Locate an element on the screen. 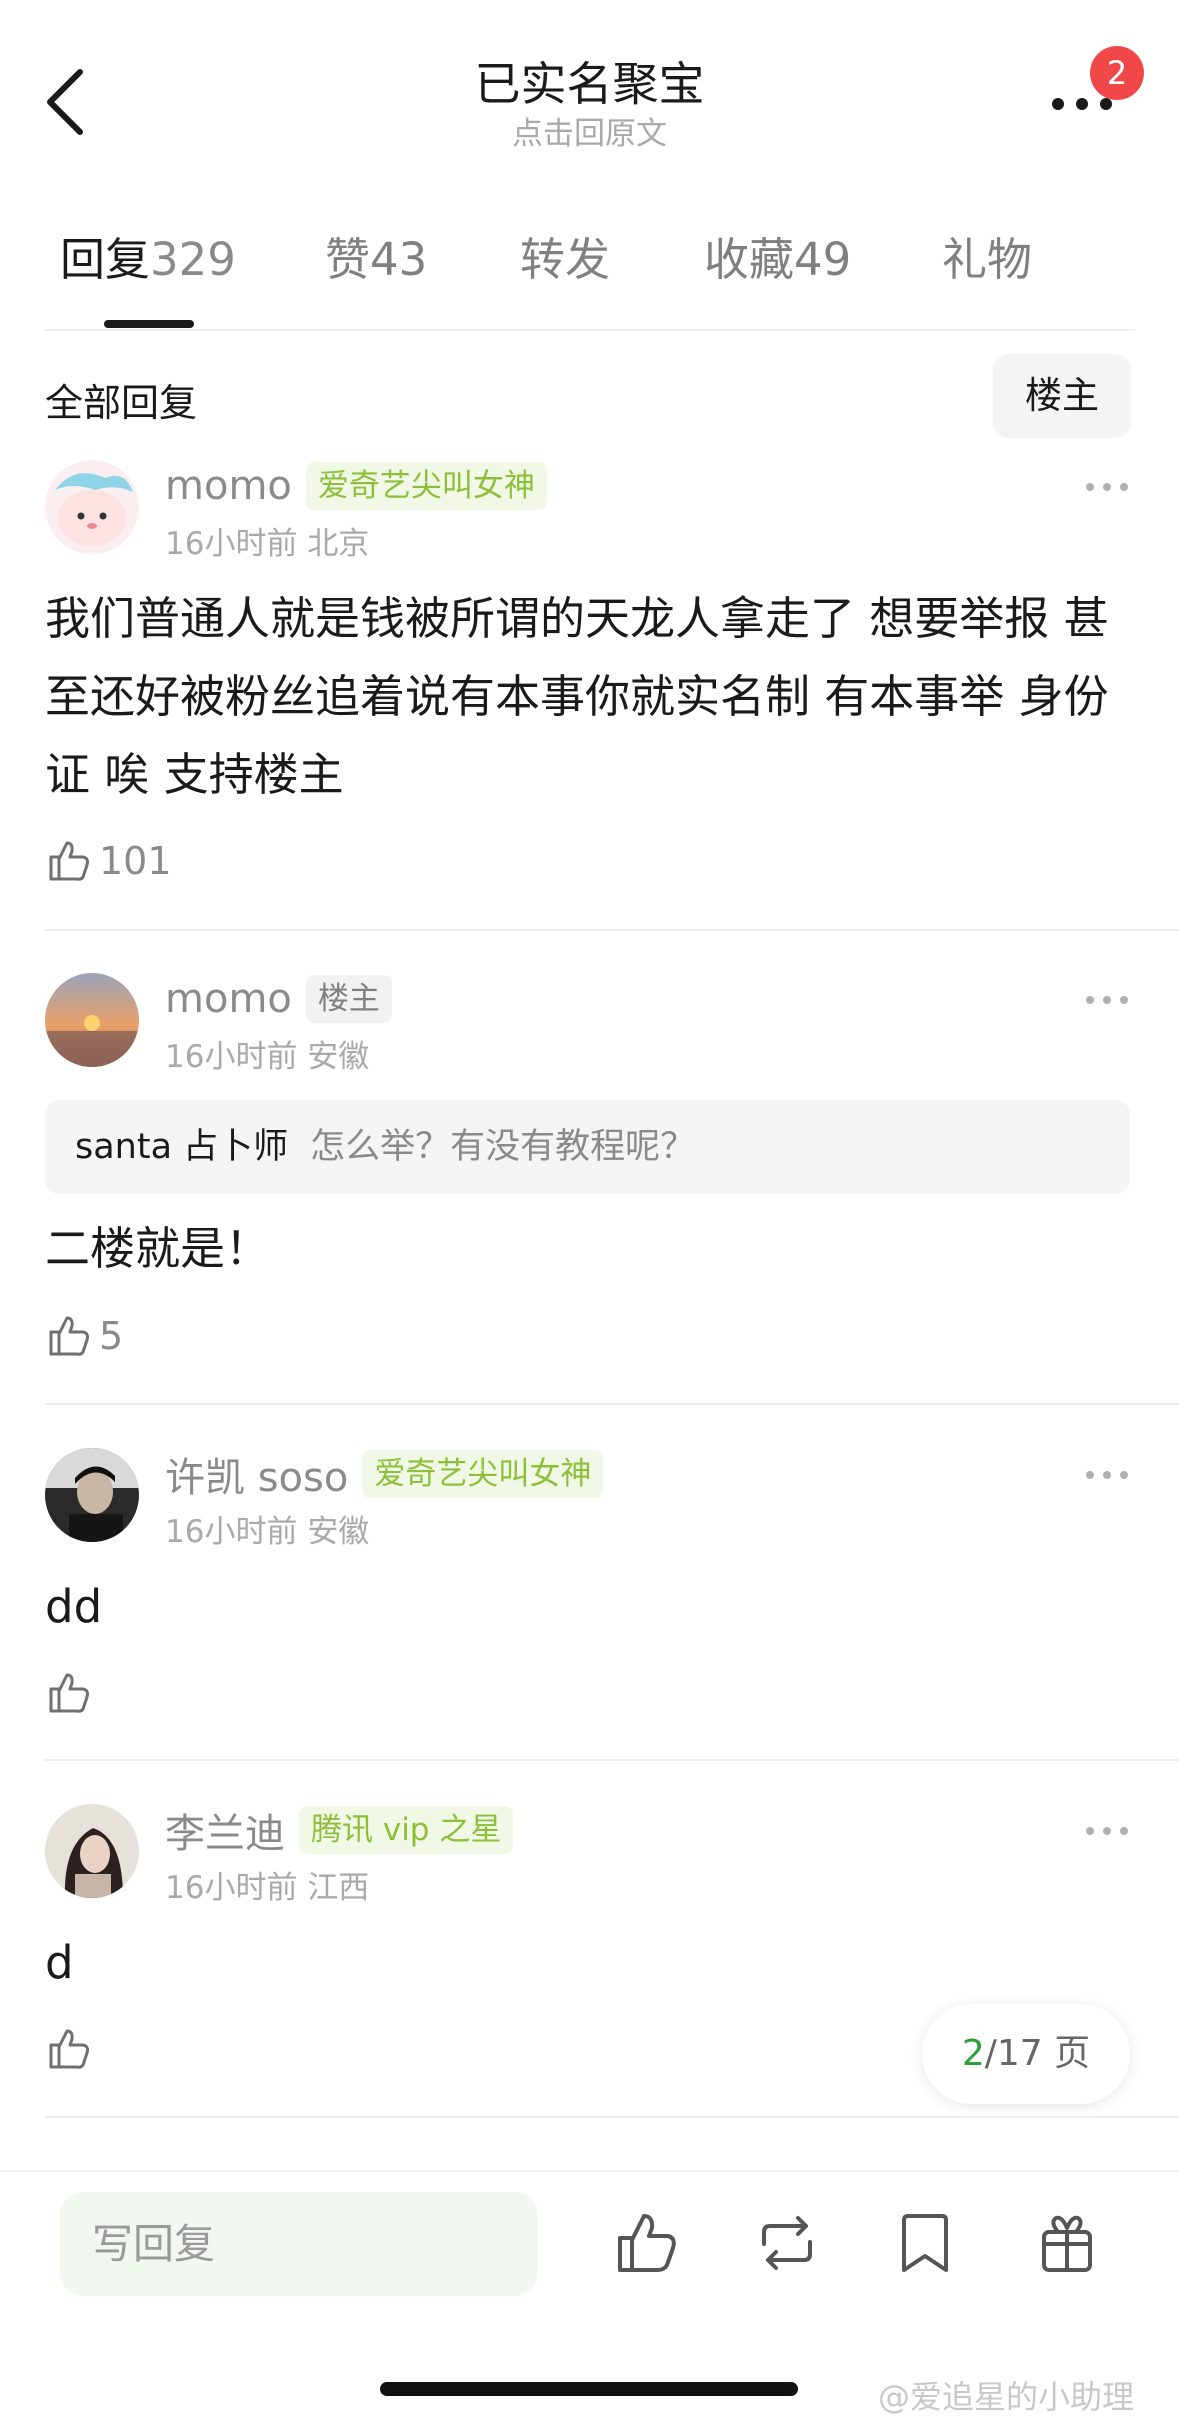 The height and width of the screenshot is (2419, 1179). tab-label: 礼物 is located at coordinates (987, 259).